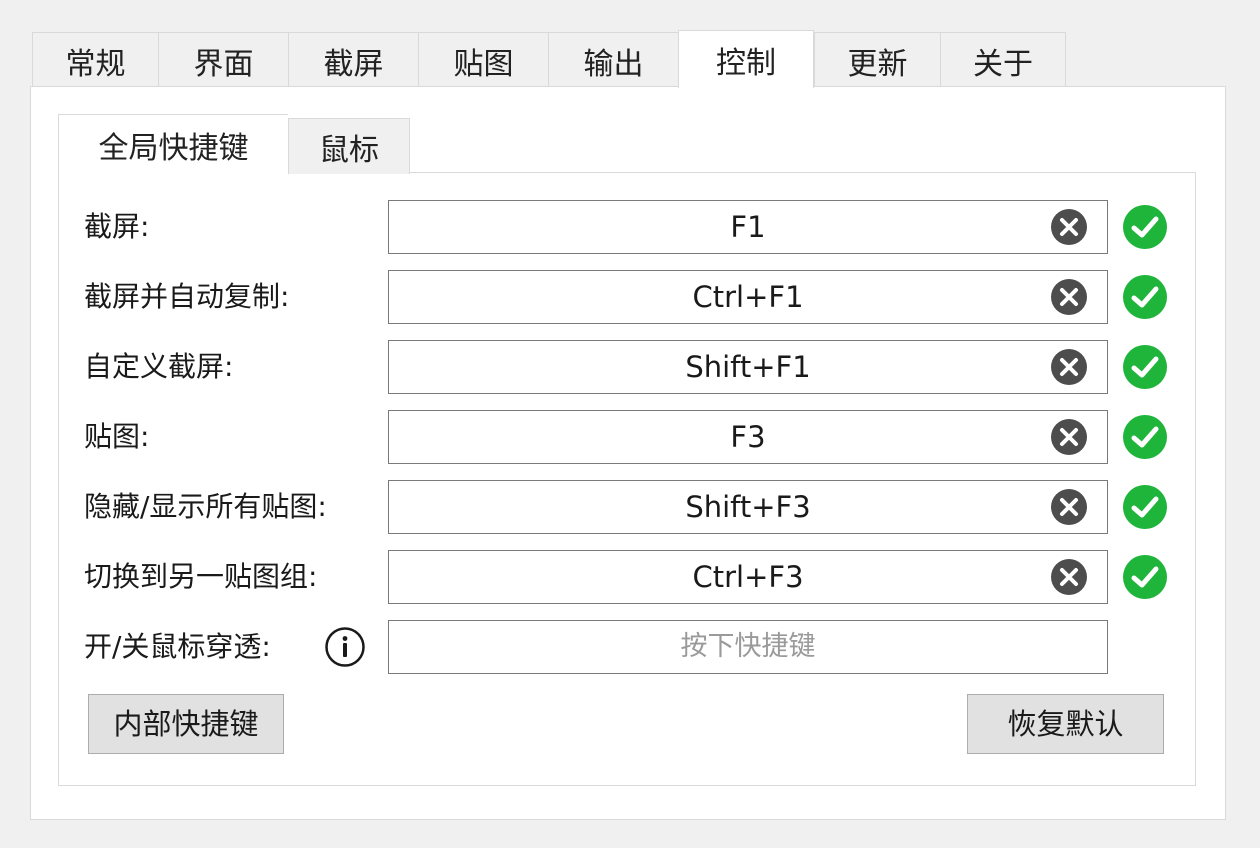  I want to click on hotkey-input-screenshot-copy: Ctrl+F1, so click(748, 297).